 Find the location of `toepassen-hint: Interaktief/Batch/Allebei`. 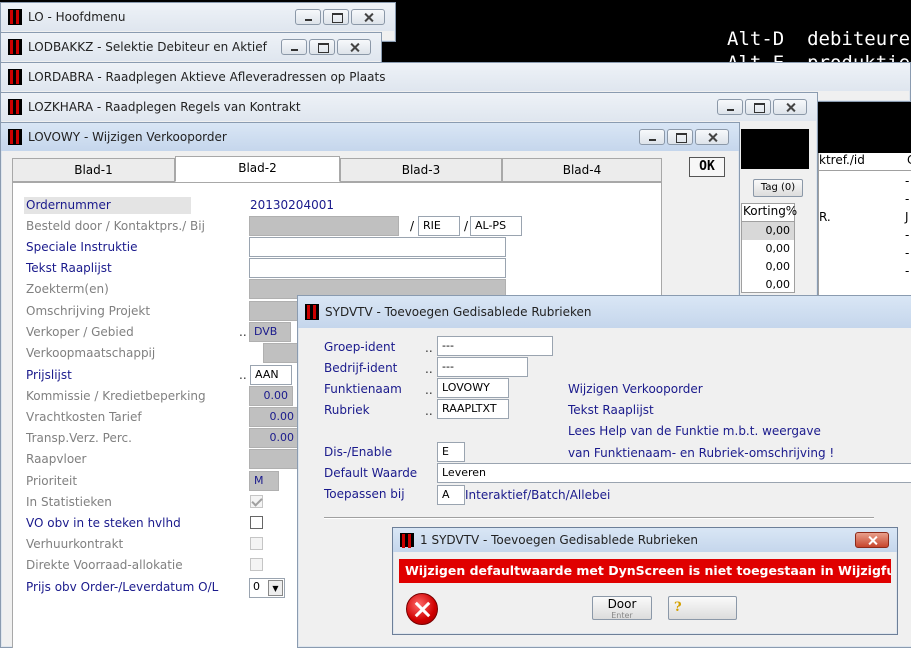

toepassen-hint: Interaktief/Batch/Allebei is located at coordinates (538, 495).